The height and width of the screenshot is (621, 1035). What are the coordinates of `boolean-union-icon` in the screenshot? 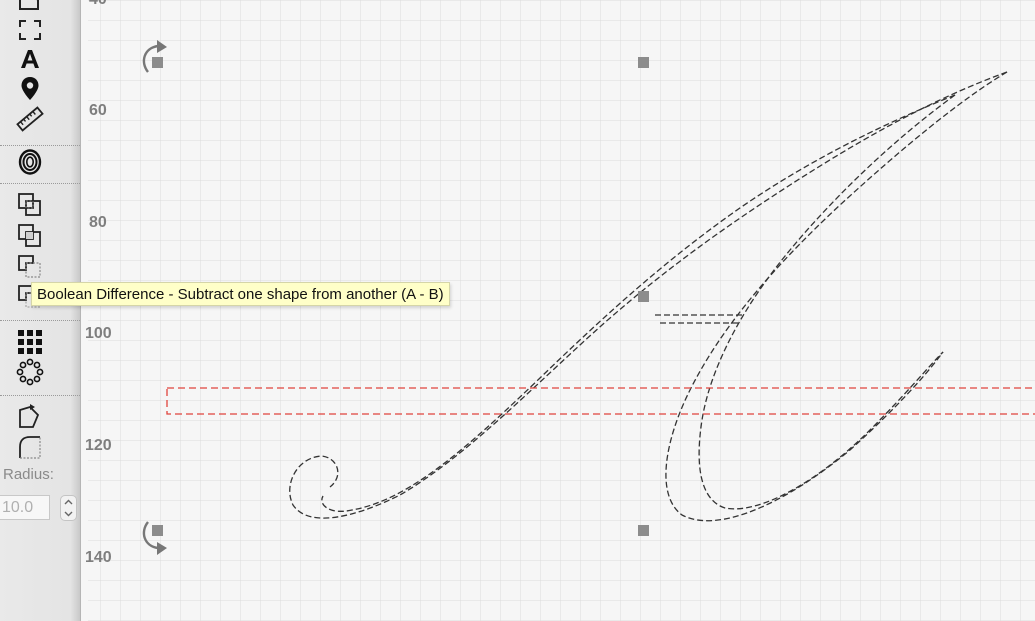 It's located at (29, 204).